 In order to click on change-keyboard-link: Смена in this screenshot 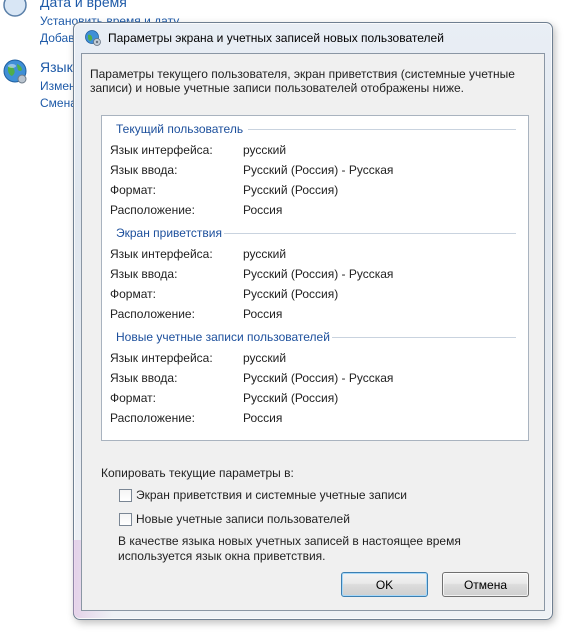, I will do `click(58, 103)`.